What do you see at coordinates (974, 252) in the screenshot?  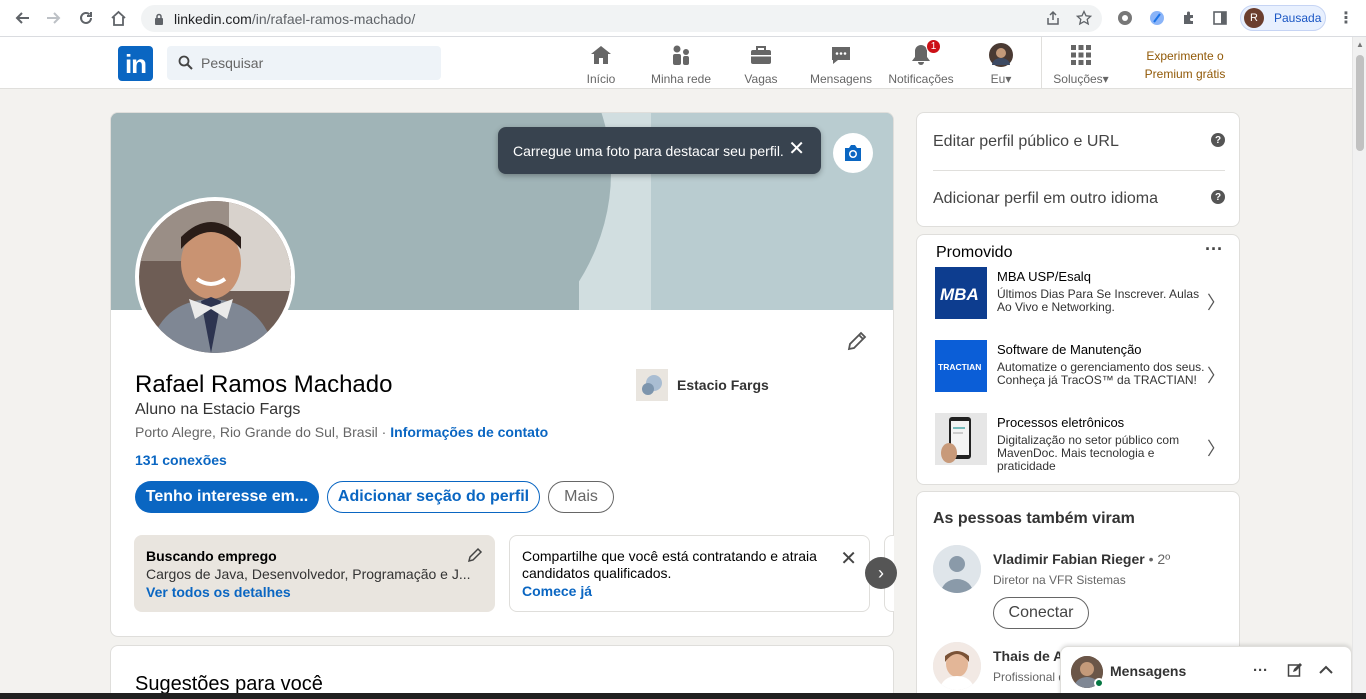 I see `promoted-title: Promovido` at bounding box center [974, 252].